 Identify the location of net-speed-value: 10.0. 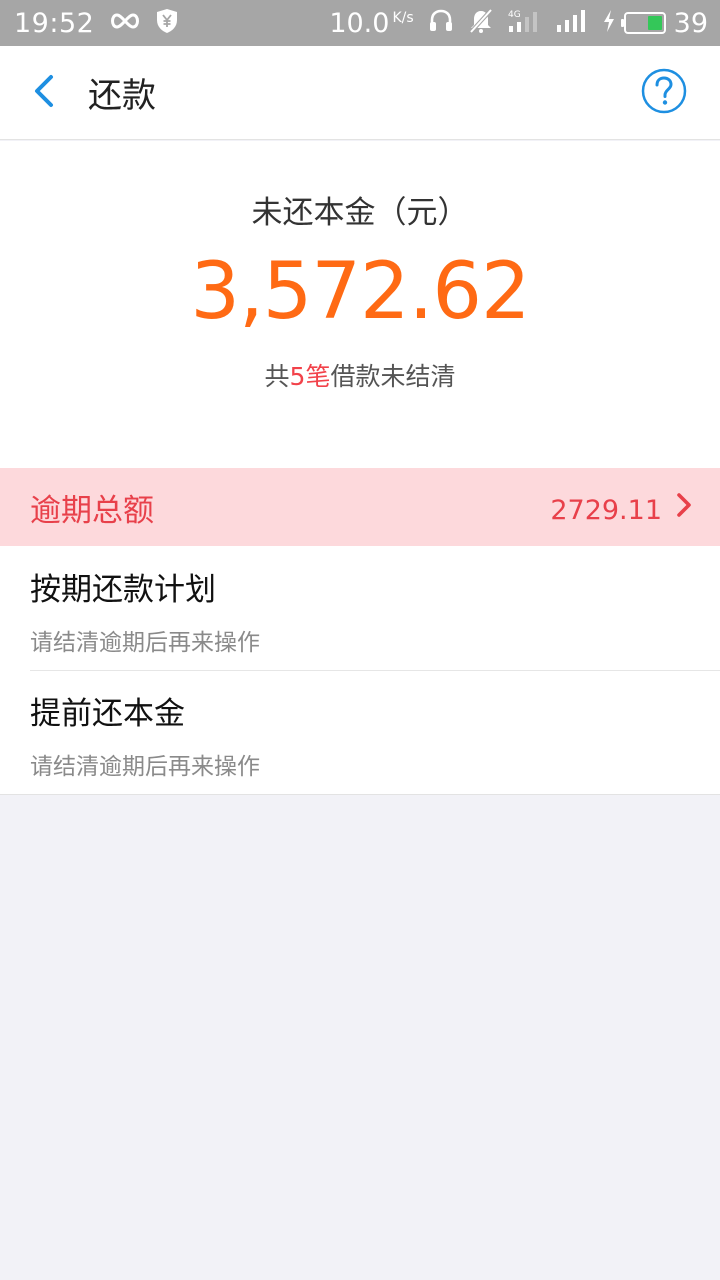
(359, 23).